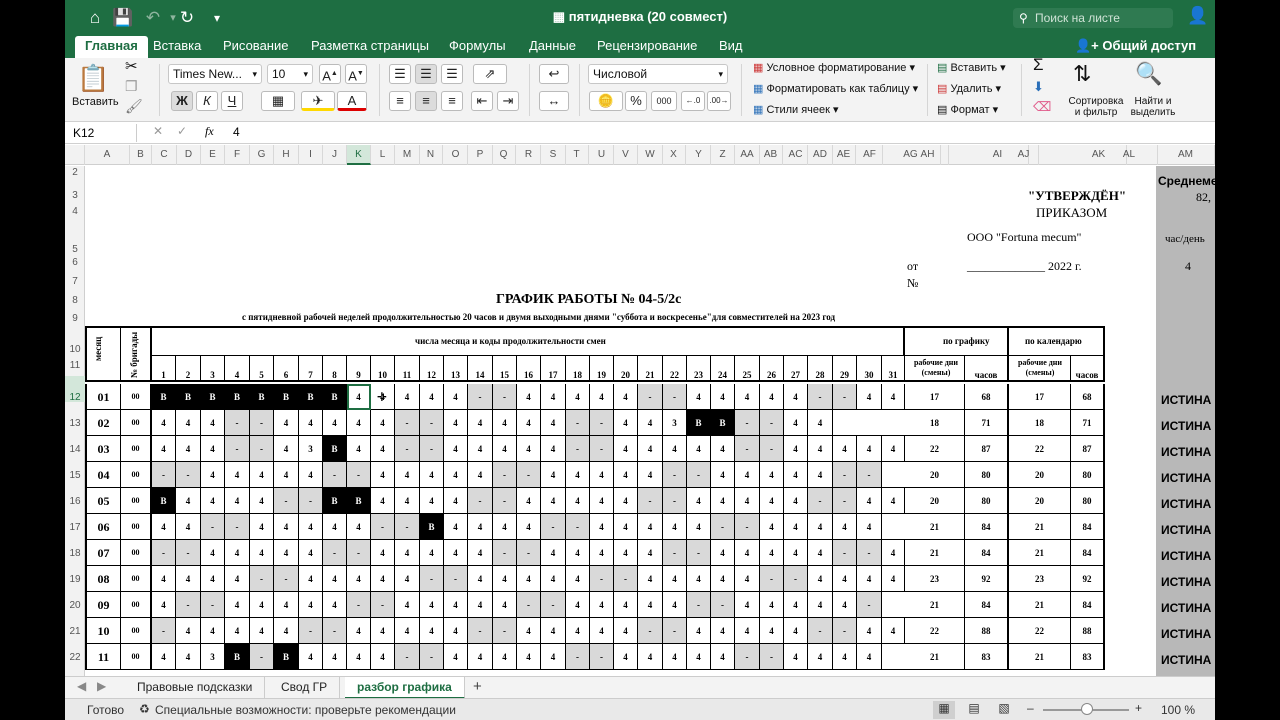  What do you see at coordinates (987, 527) in the screenshot?
I see `hours-cell: 84` at bounding box center [987, 527].